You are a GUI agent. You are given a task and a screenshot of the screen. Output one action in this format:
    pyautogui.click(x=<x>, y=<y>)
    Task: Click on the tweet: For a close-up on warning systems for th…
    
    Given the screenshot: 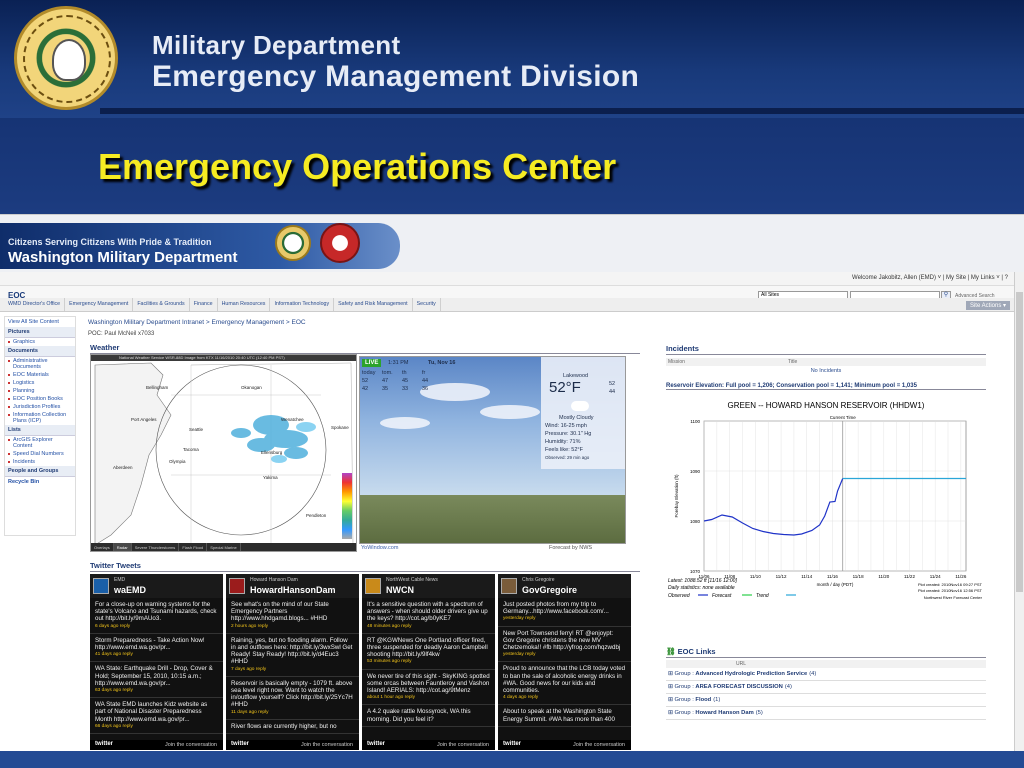 What is the action you would take?
    pyautogui.click(x=156, y=616)
    